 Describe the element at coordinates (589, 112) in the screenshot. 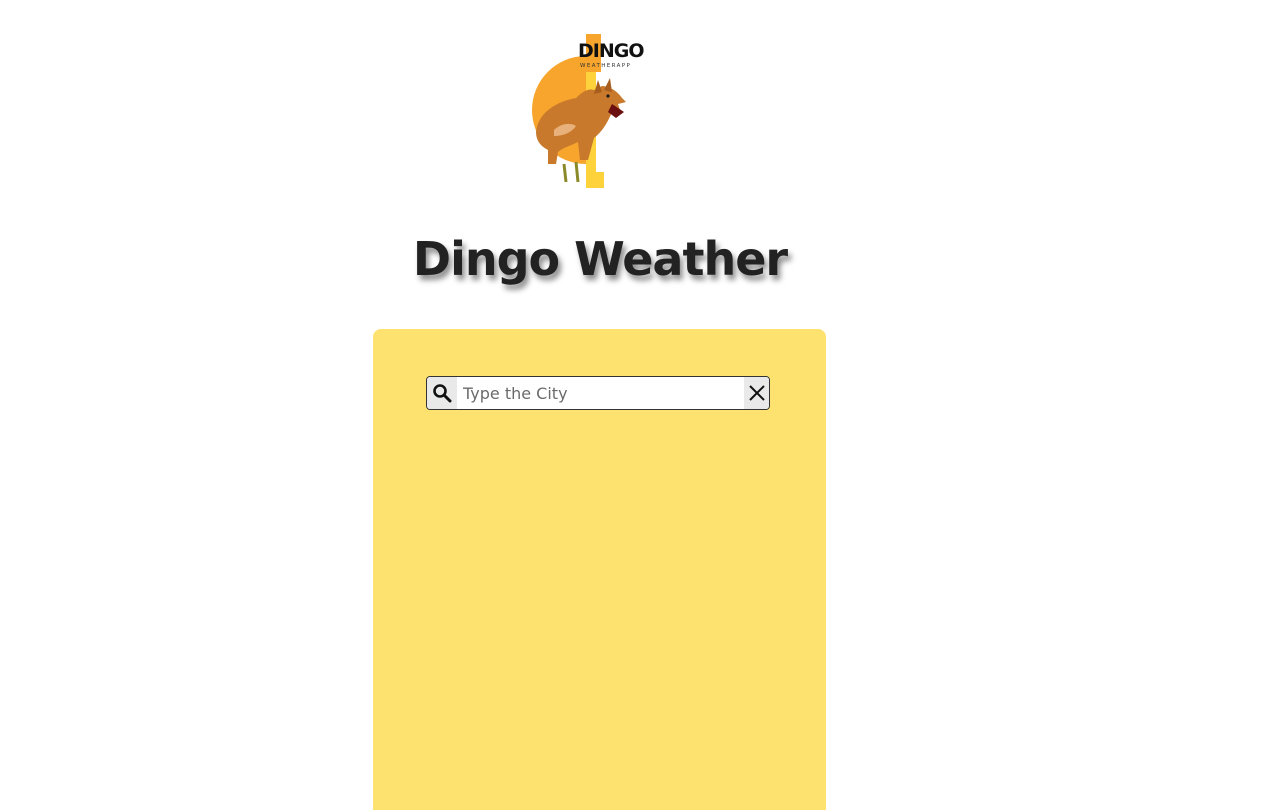

I see `dingo-logo: DINGO WEATHERAPP` at that location.